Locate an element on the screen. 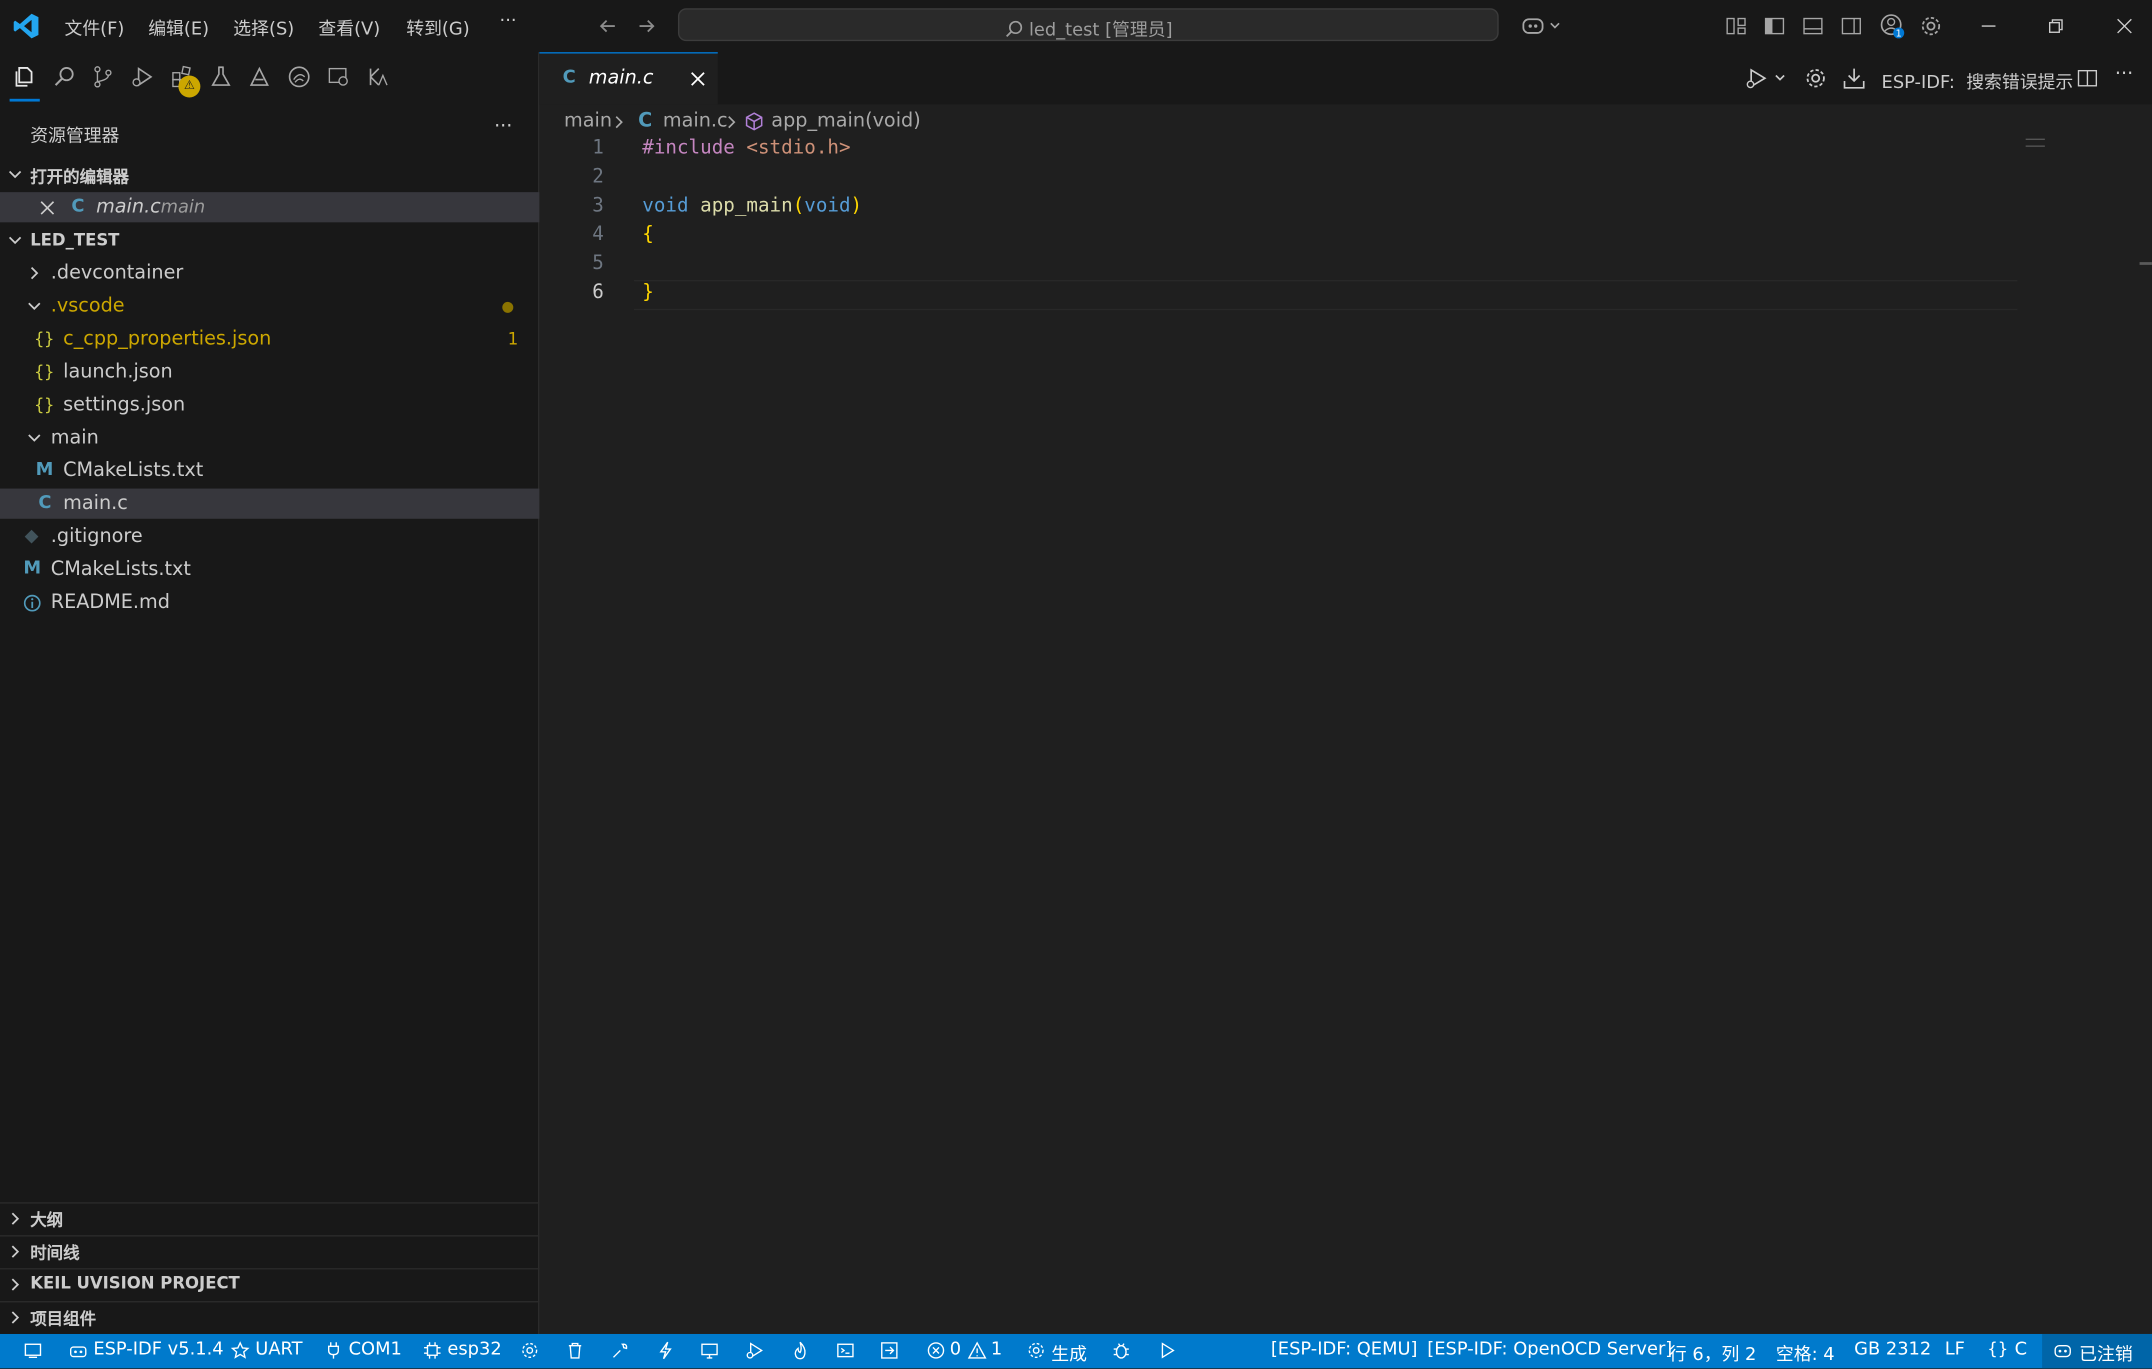  close-window-icon is located at coordinates (2124, 25).